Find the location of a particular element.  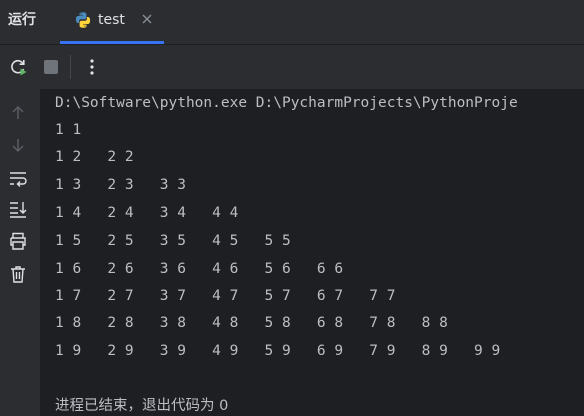

print-icon is located at coordinates (18, 241).